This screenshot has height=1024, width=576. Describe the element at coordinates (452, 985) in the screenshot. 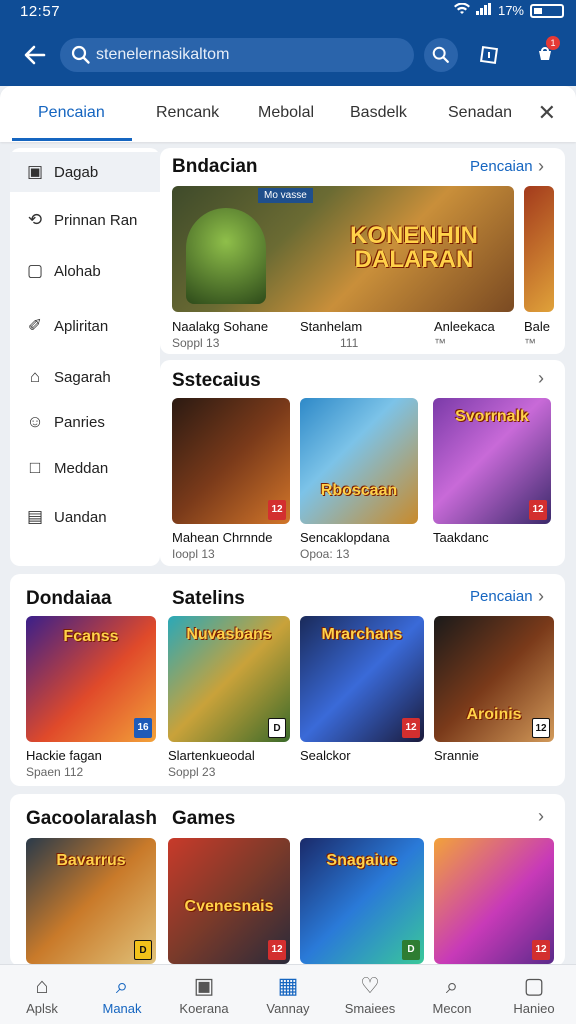

I see `magnifier-icon: ⌕` at that location.